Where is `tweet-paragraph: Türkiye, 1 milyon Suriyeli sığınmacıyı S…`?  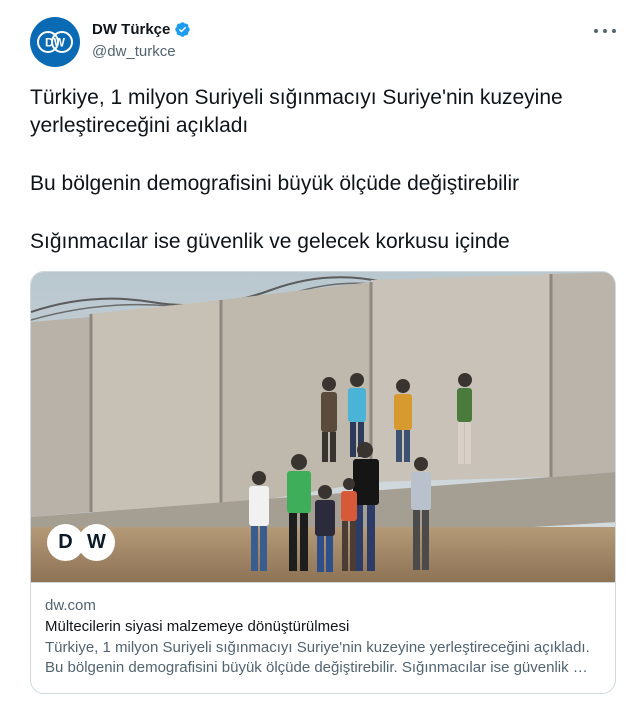
tweet-paragraph: Türkiye, 1 milyon Suriyeli sığınmacıyı S… is located at coordinates (296, 111).